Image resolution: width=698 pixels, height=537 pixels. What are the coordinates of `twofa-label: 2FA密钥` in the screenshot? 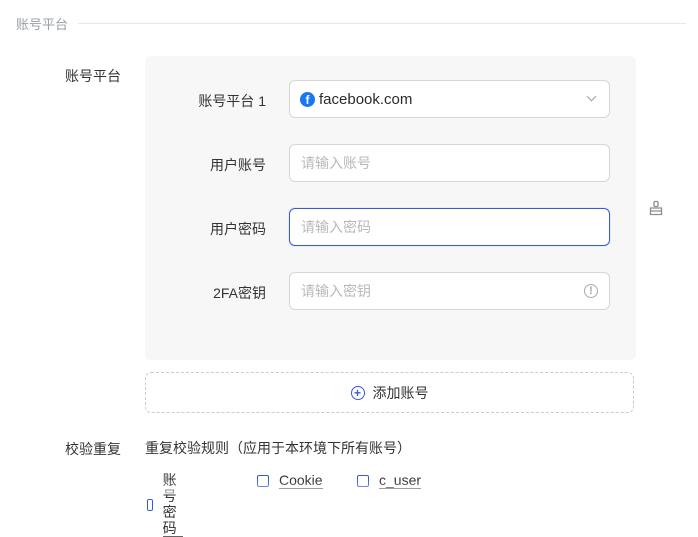 It's located at (239, 293).